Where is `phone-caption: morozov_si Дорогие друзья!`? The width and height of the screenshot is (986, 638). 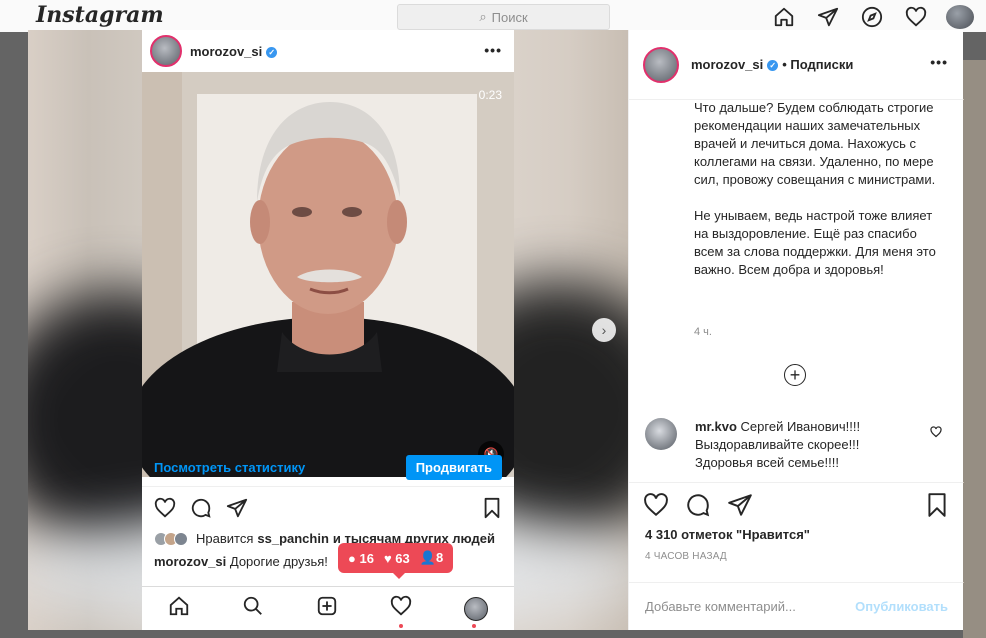
phone-caption: morozov_si Дорогие друзья! is located at coordinates (241, 561).